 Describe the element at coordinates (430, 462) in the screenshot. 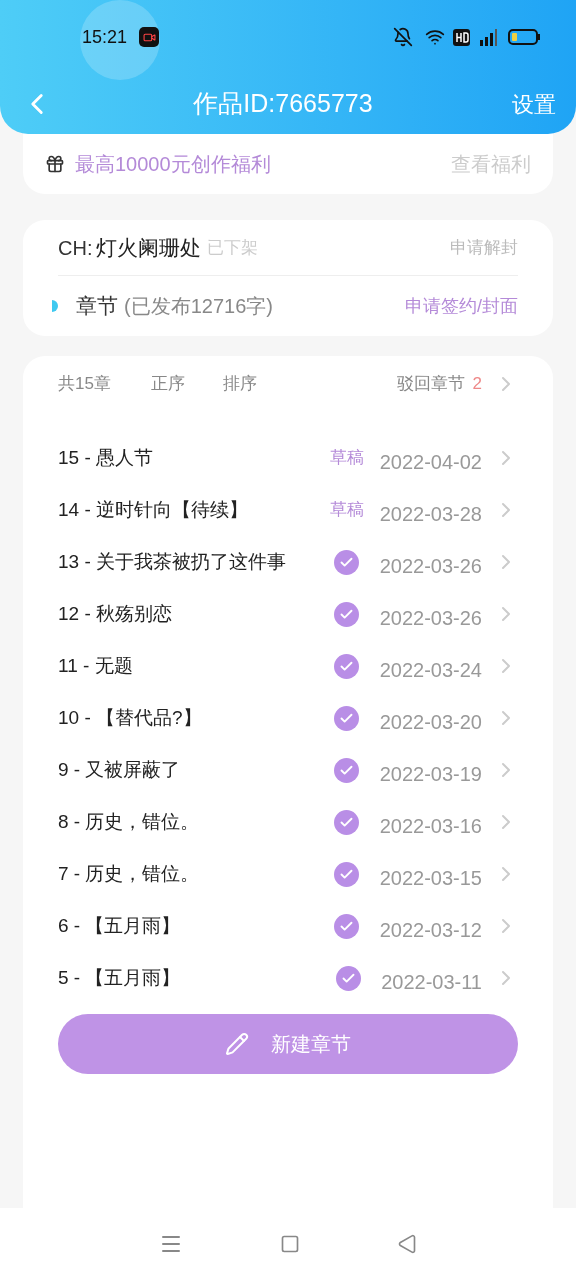

I see `chapter-date: 2022-04-02` at that location.